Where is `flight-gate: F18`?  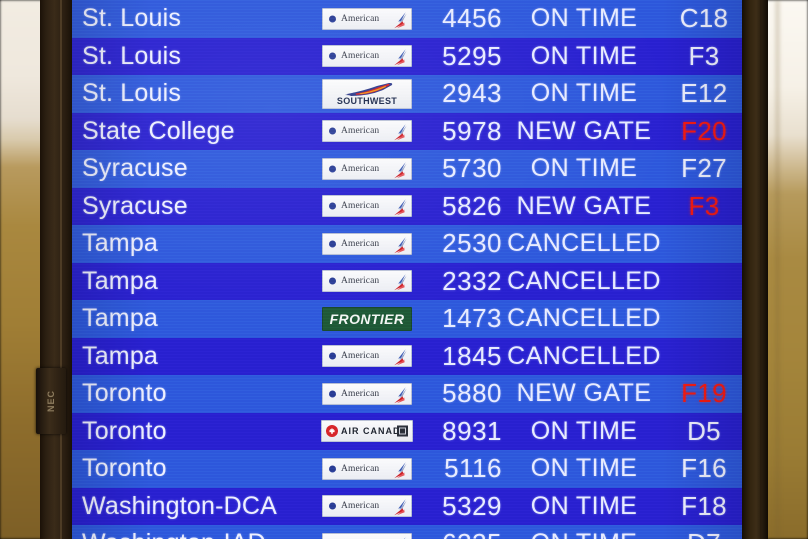 flight-gate: F18 is located at coordinates (704, 505).